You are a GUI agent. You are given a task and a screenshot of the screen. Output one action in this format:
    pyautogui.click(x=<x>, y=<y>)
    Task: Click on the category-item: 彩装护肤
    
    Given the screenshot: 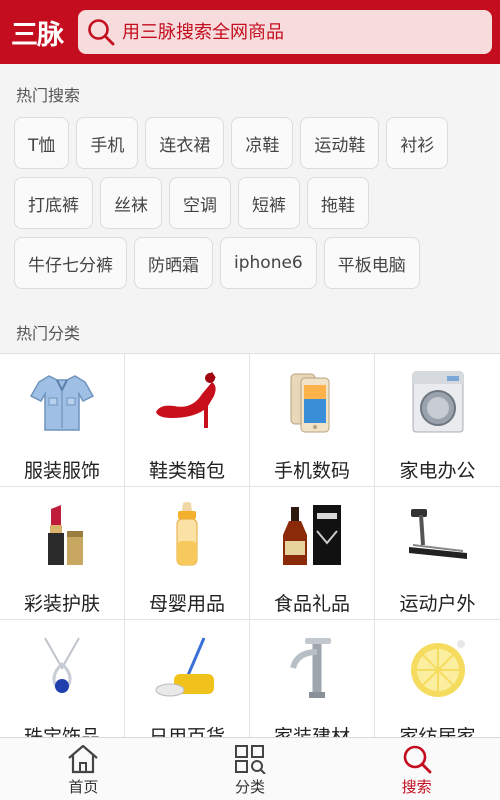 What is the action you would take?
    pyautogui.click(x=62, y=553)
    